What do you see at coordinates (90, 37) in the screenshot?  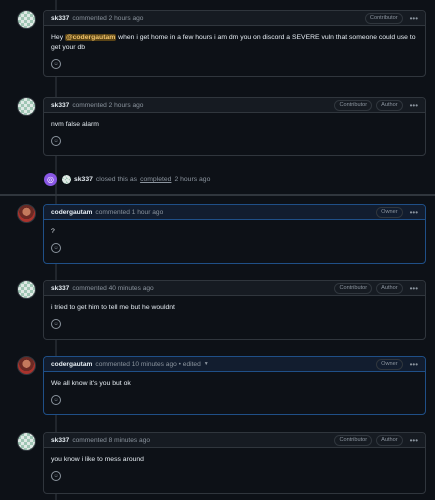 I see `user-mention: @codergautam` at bounding box center [90, 37].